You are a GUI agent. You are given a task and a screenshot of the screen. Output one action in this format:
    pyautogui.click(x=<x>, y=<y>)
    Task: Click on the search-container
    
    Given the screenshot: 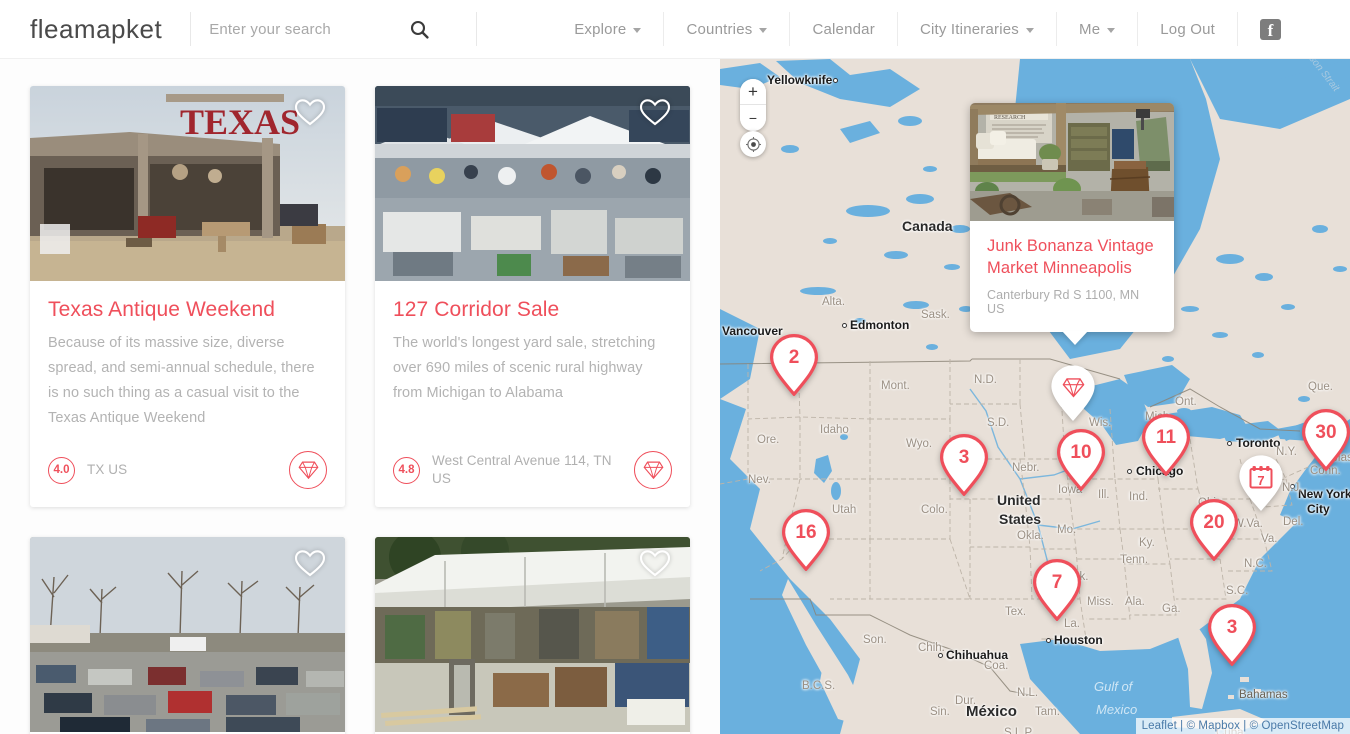 What is the action you would take?
    pyautogui.click(x=333, y=29)
    